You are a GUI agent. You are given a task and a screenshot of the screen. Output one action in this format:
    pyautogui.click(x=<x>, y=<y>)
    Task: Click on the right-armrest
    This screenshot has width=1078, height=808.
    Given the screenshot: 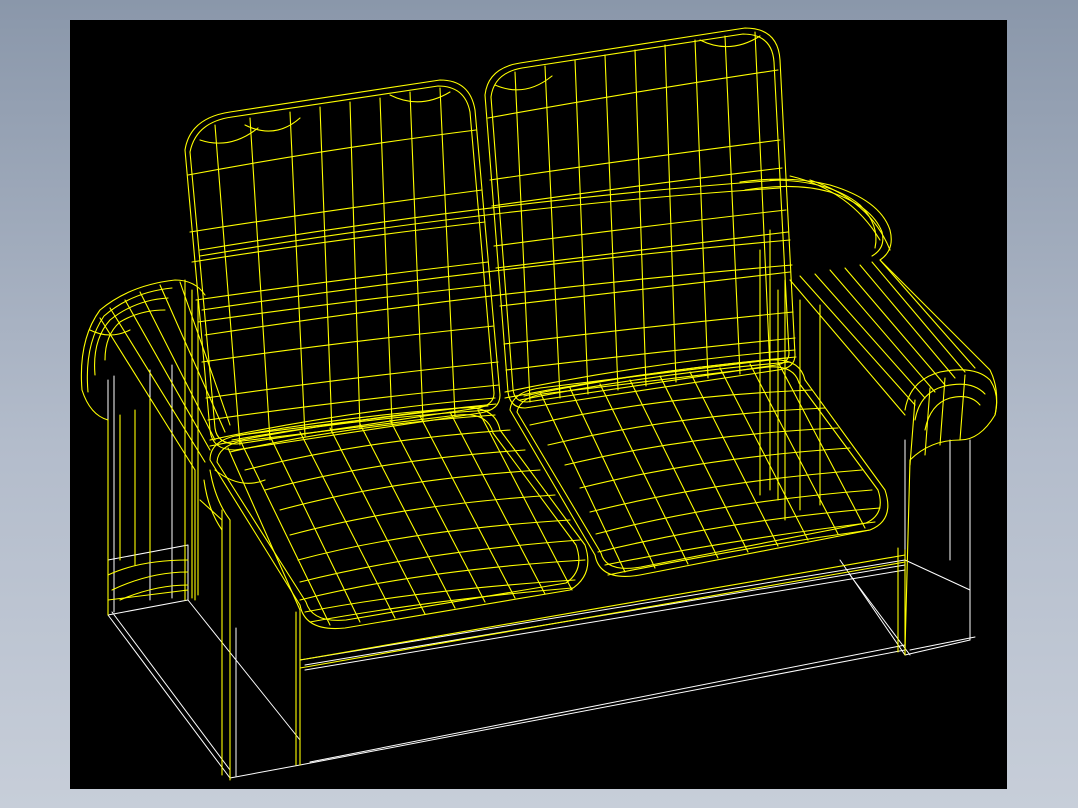 What is the action you would take?
    pyautogui.click(x=868, y=413)
    